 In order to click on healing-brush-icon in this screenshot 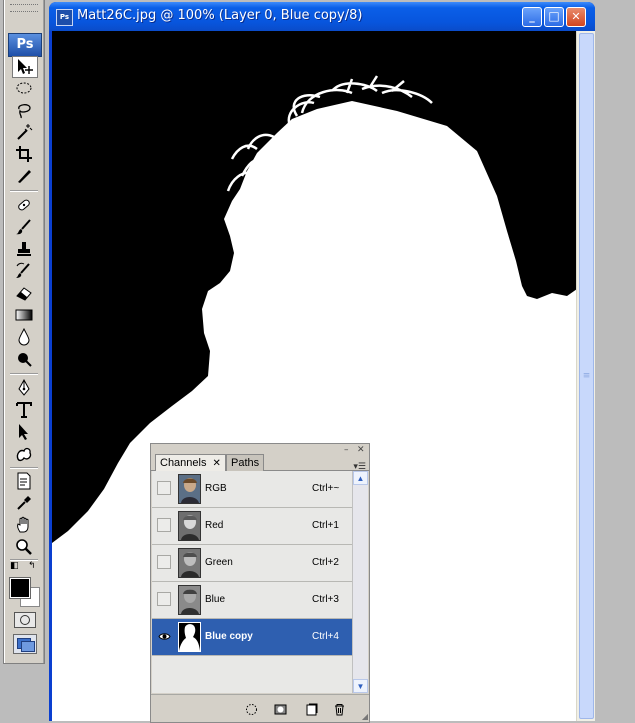, I will do `click(24, 205)`.